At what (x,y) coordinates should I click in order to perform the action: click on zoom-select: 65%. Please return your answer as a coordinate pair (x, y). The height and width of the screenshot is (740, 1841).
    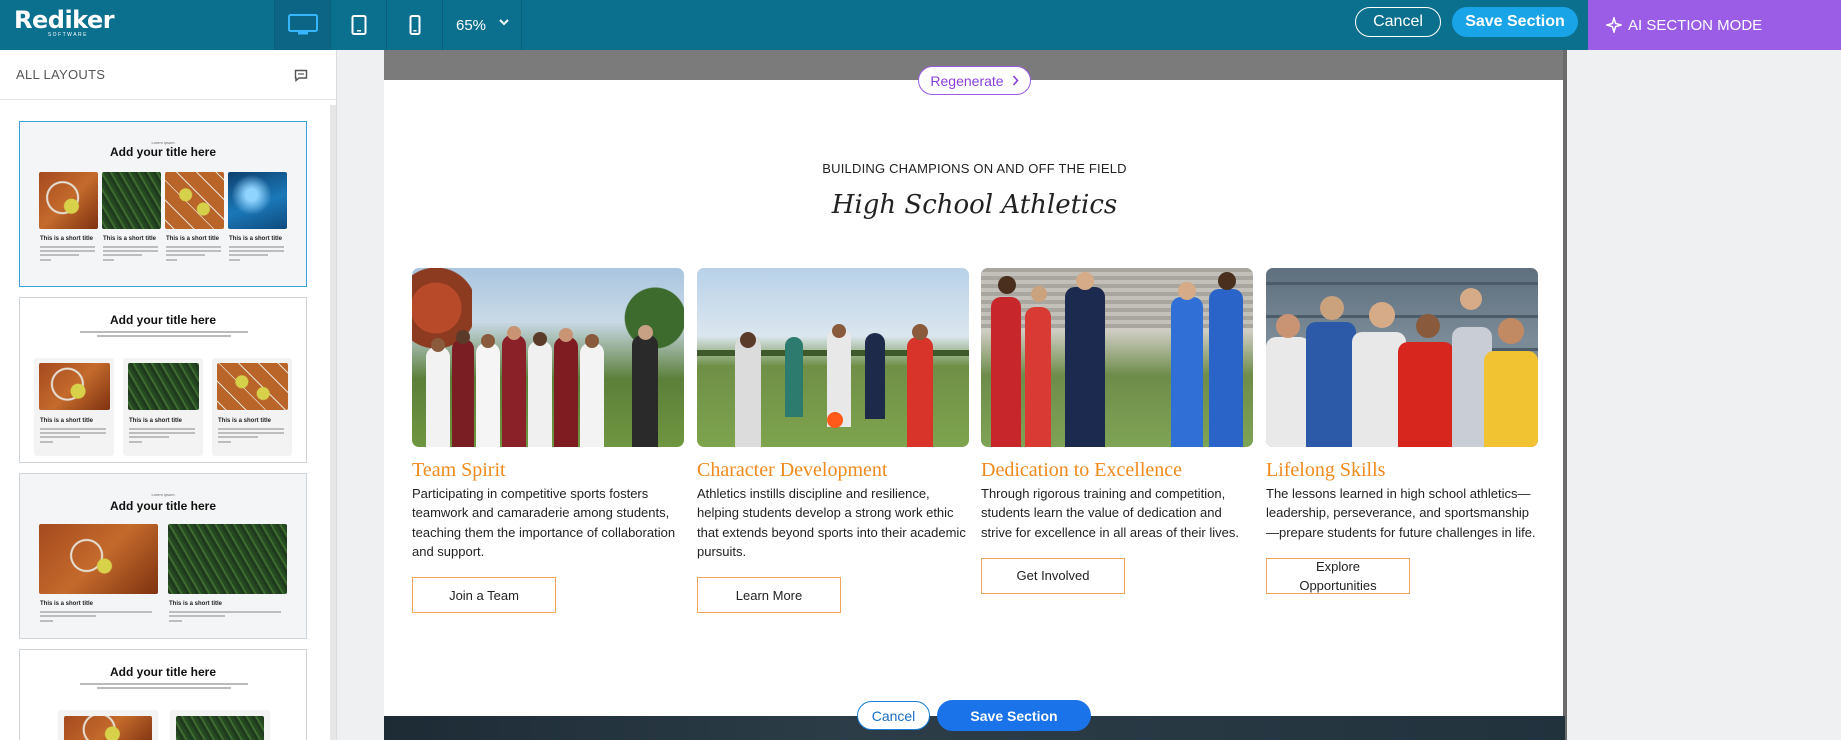
    Looking at the image, I should click on (481, 25).